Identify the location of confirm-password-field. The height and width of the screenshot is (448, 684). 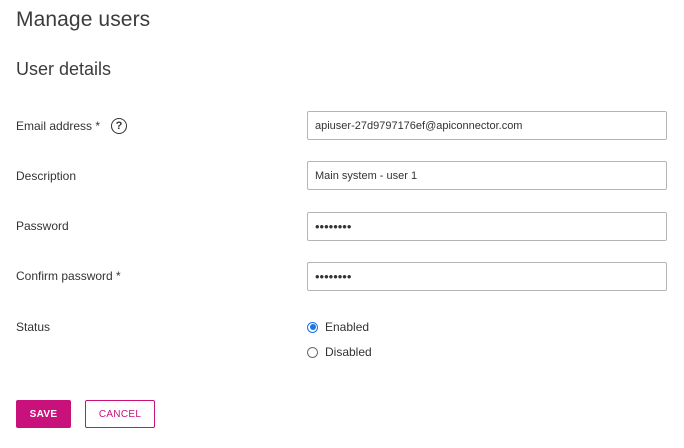
(487, 276).